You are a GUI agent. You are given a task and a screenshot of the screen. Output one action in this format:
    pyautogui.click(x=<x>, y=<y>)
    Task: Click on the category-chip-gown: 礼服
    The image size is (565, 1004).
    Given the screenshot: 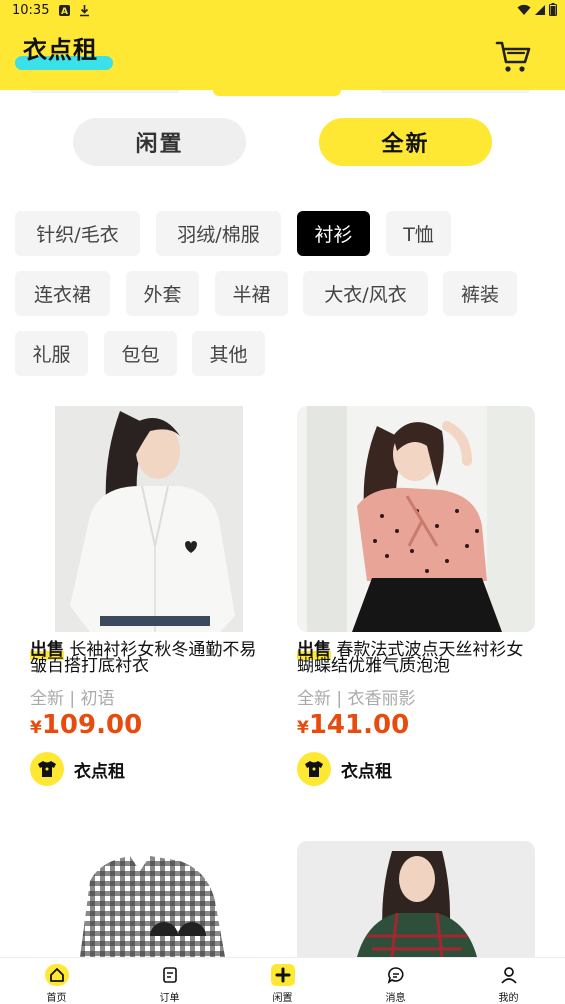 What is the action you would take?
    pyautogui.click(x=51, y=353)
    